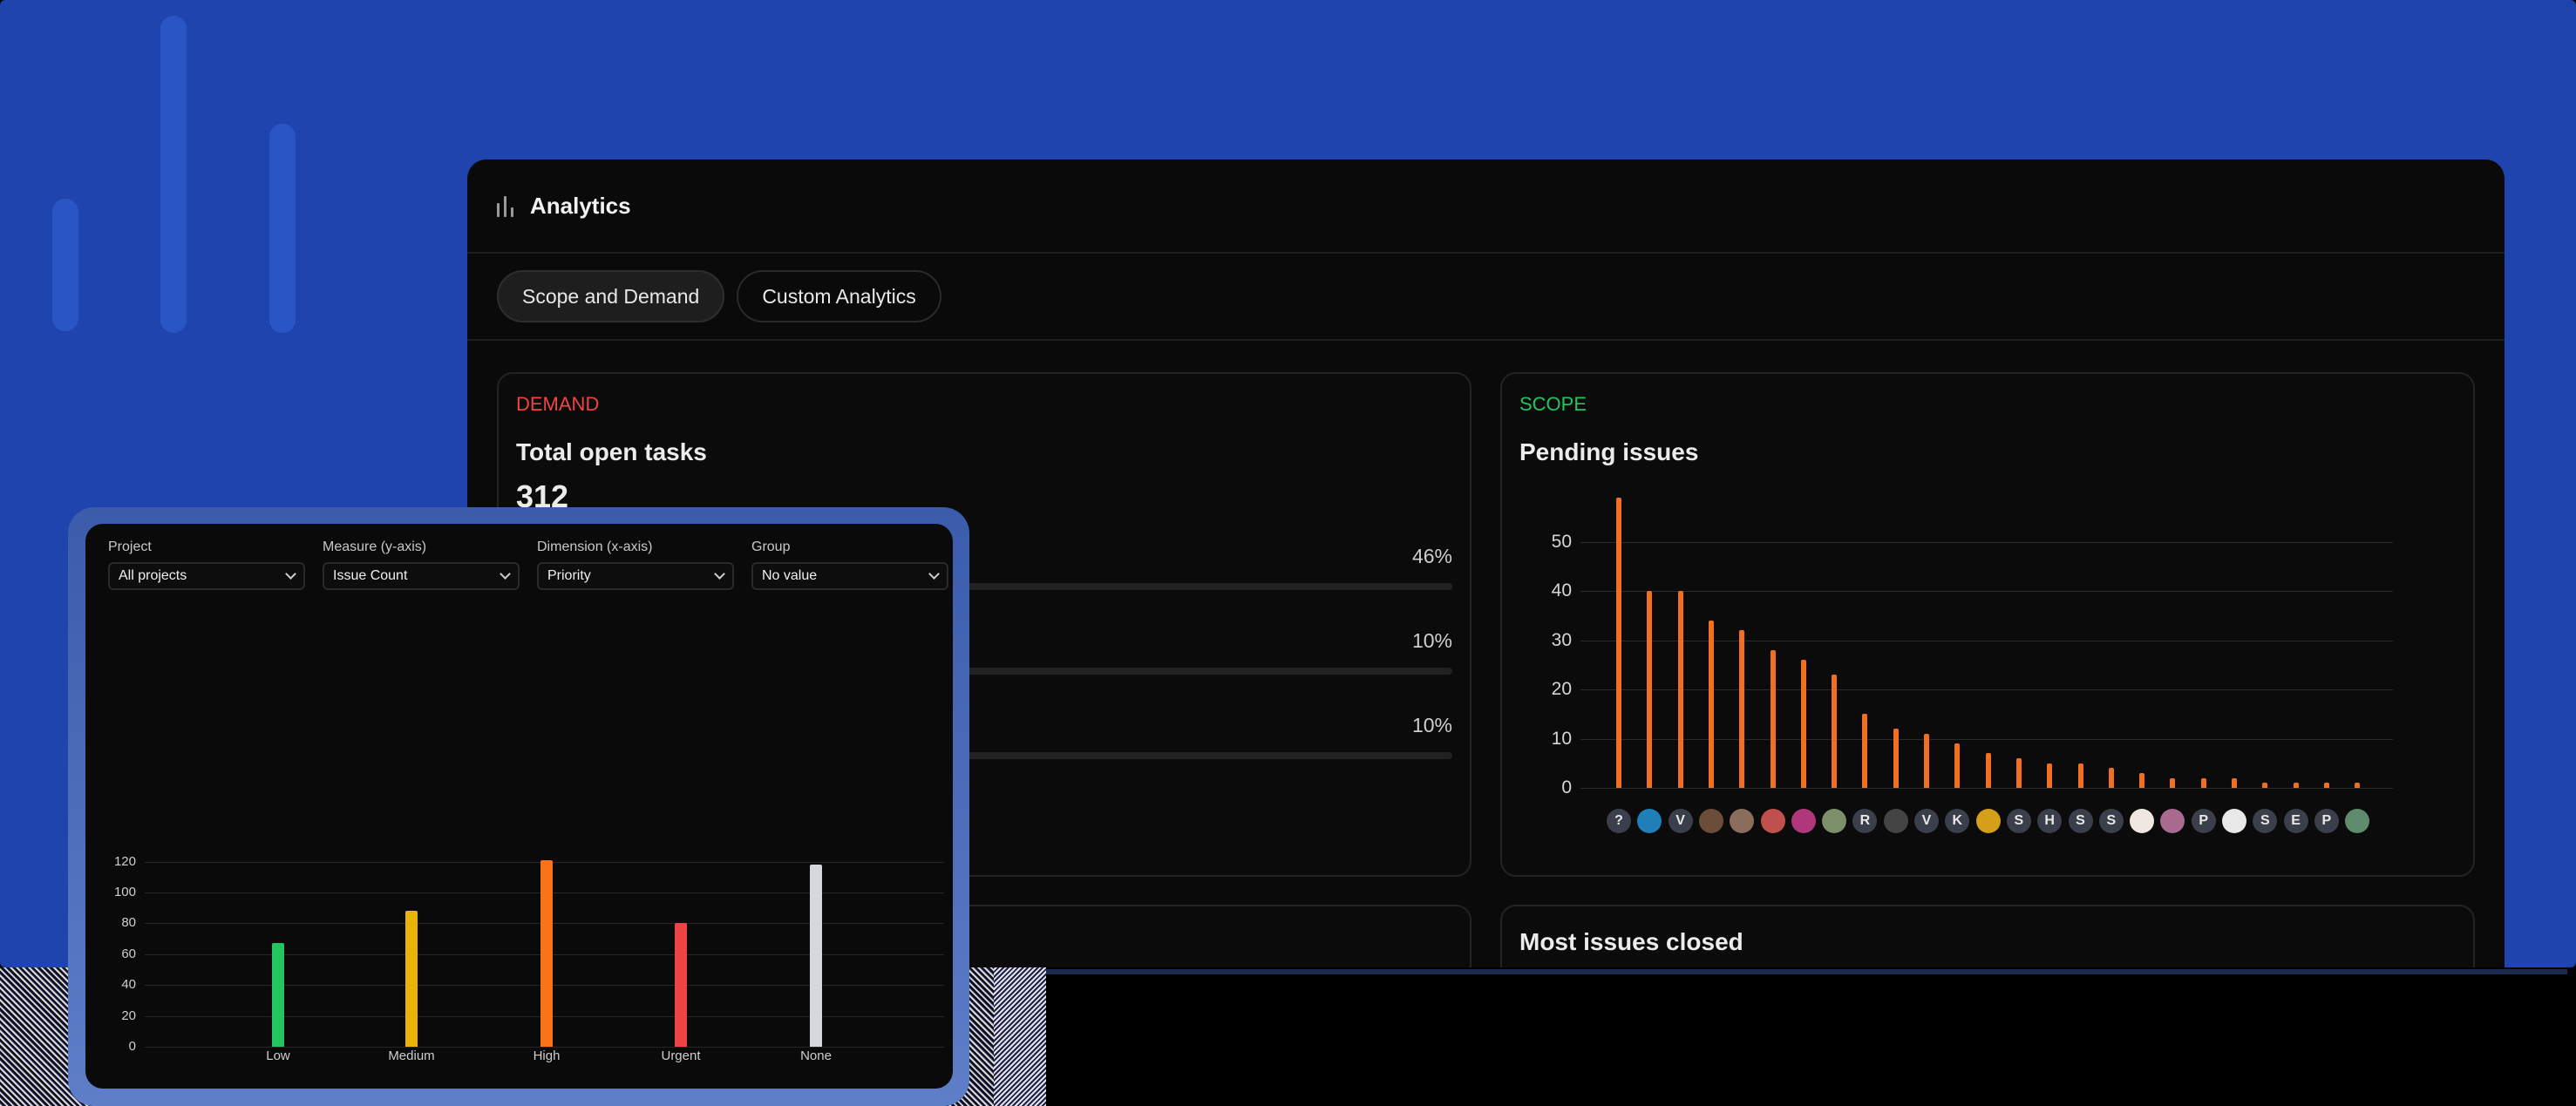 The width and height of the screenshot is (2576, 1106). What do you see at coordinates (1432, 725) in the screenshot?
I see `demand-row-percent: 10%` at bounding box center [1432, 725].